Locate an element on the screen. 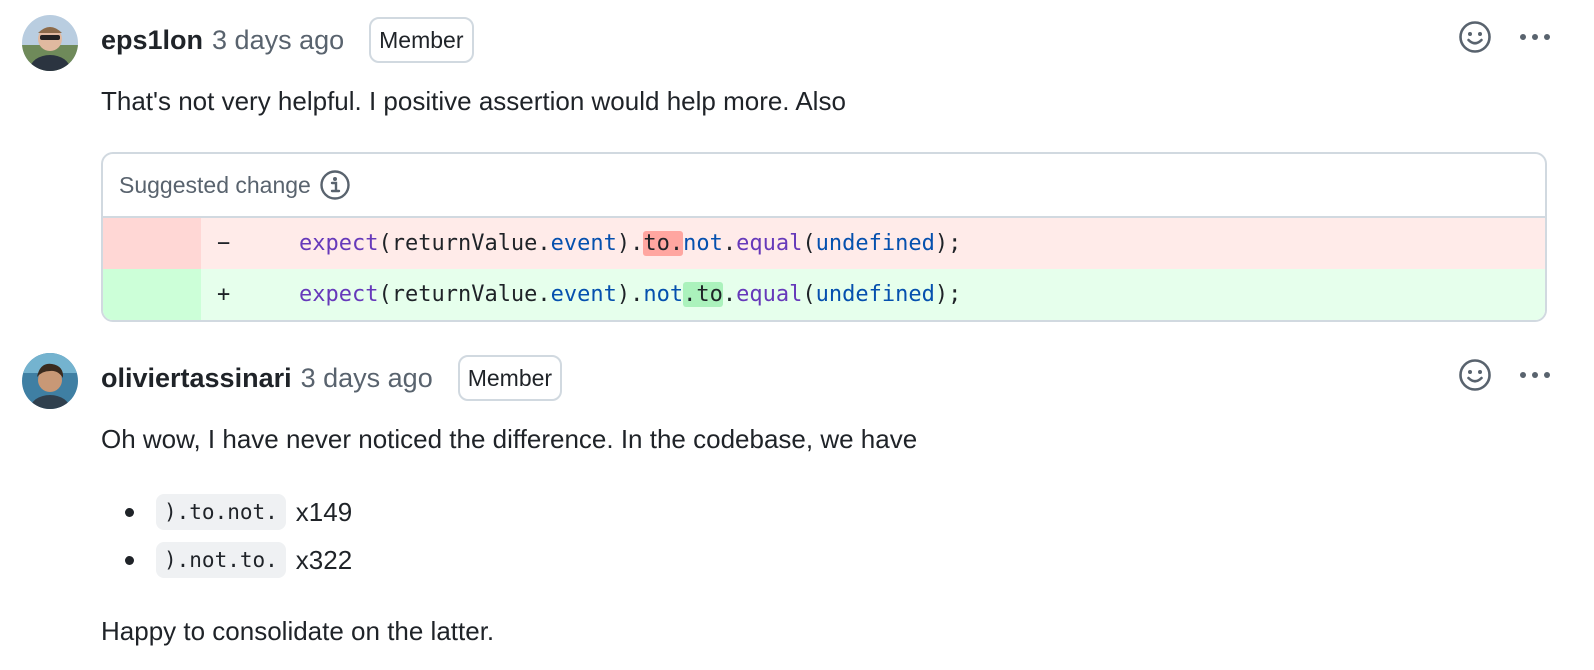  author-name: eps1lon is located at coordinates (152, 40).